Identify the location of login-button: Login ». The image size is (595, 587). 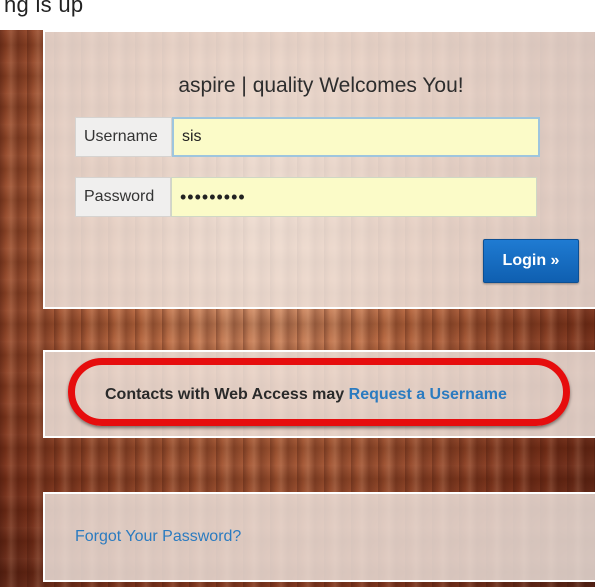
(531, 261).